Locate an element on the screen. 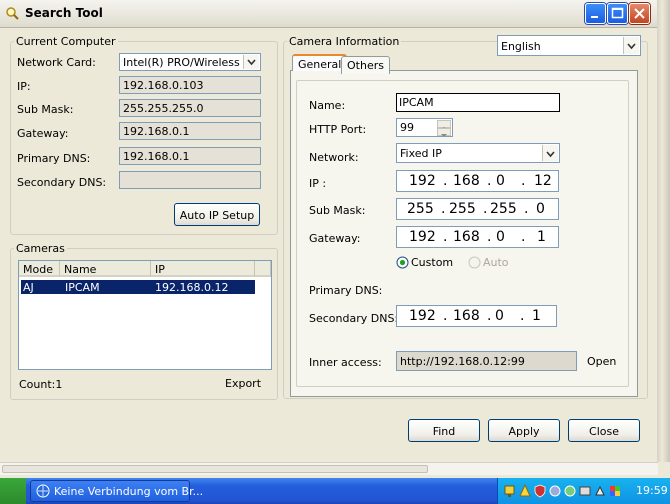 This screenshot has width=670, height=504. maximize-icon is located at coordinates (617, 13).